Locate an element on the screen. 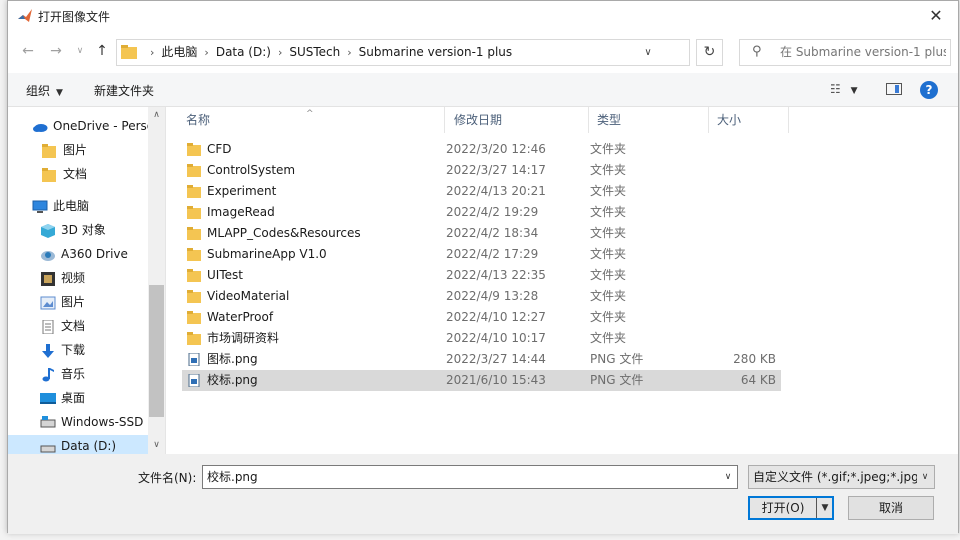  file-date: 2021/6/10 15:43 is located at coordinates (496, 380).